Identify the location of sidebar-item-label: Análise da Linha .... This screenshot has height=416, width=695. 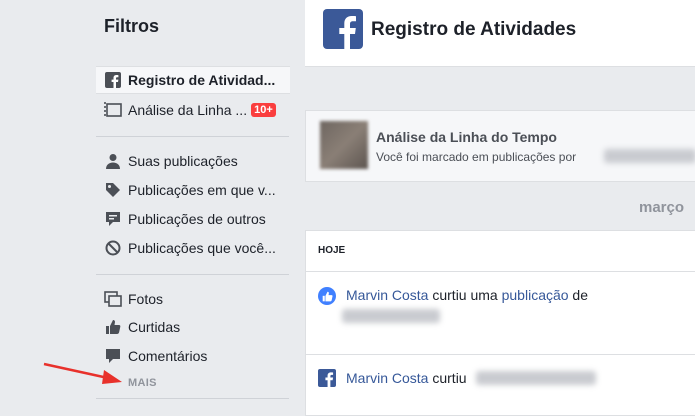
(188, 110).